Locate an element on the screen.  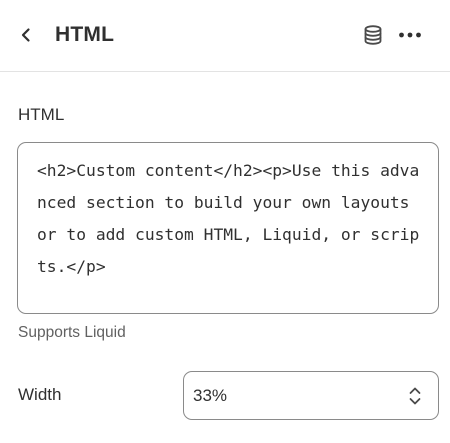
html-help-text: Supports Liquid is located at coordinates (72, 332).